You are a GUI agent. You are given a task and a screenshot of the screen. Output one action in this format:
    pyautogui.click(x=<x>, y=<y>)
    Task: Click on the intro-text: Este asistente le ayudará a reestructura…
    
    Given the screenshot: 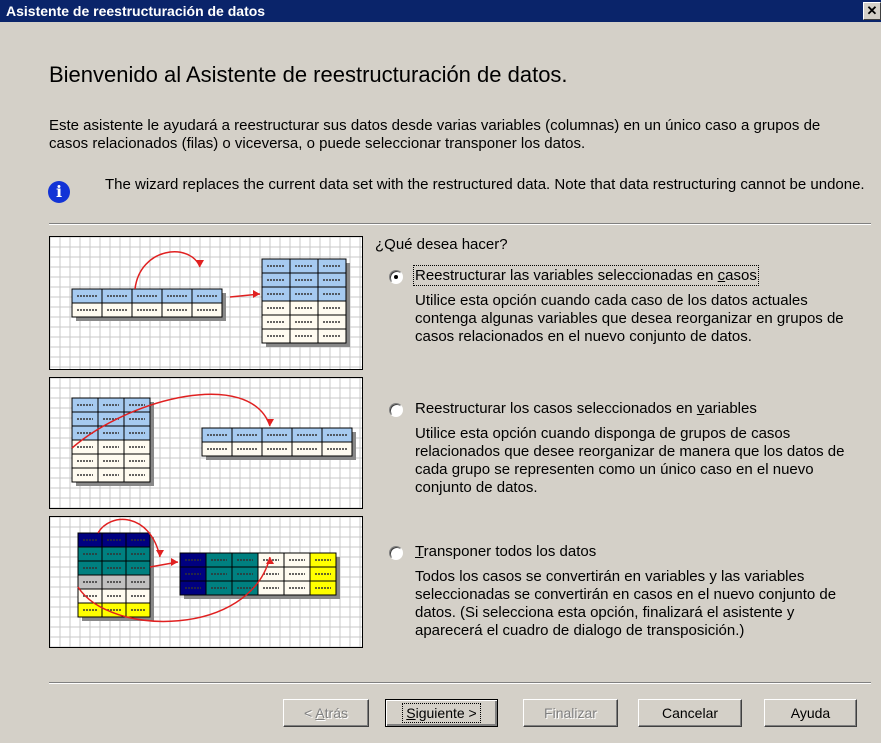 What is the action you would take?
    pyautogui.click(x=435, y=134)
    